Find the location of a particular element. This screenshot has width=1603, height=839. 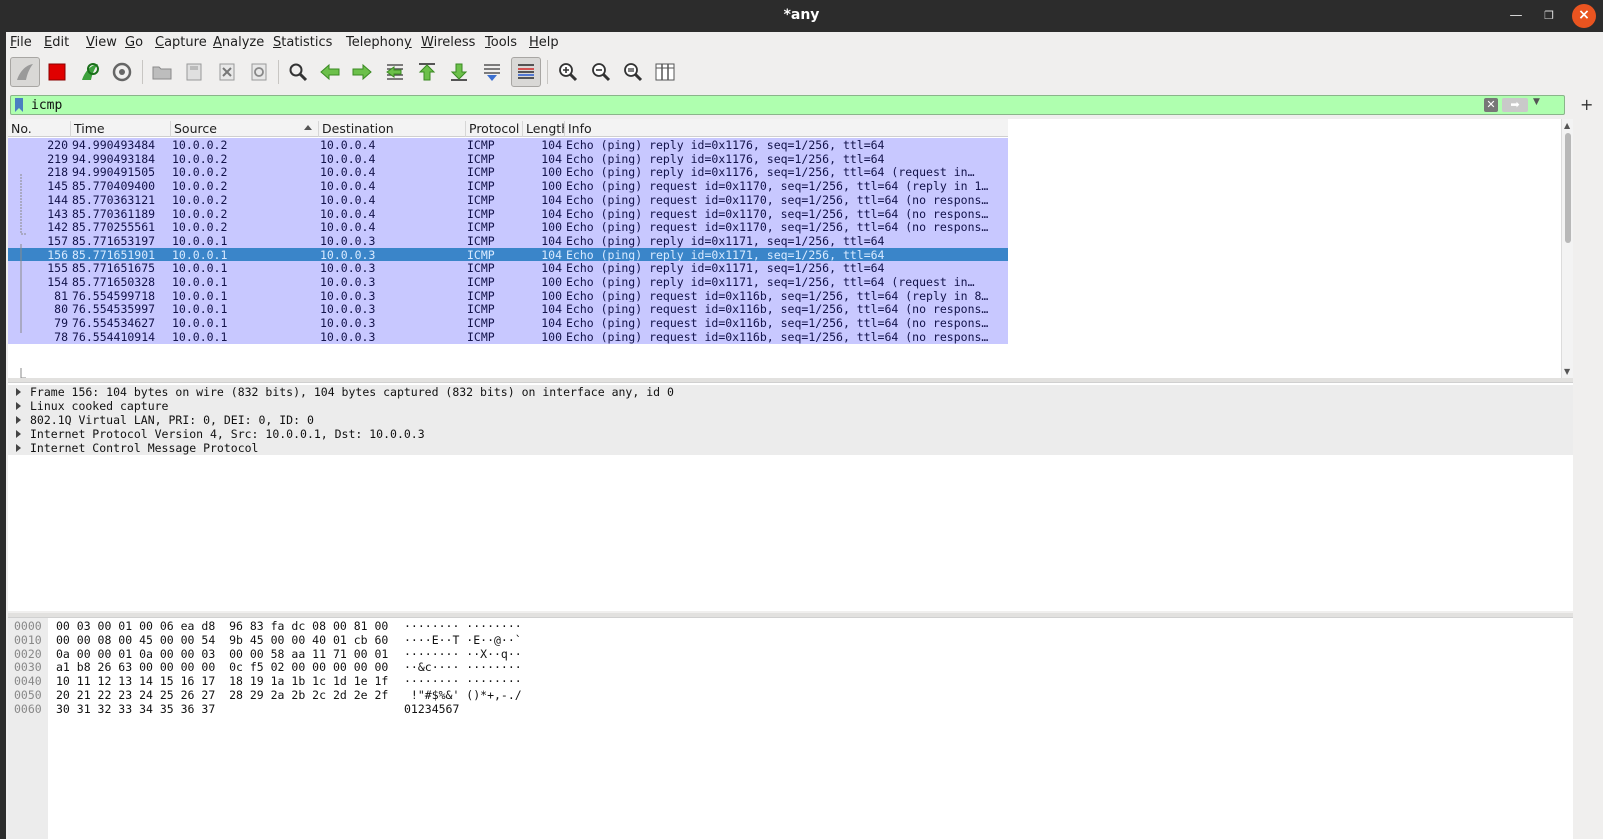

hex-dump-row: 0060 30 31 32 33 34 35 36 37 01234567 is located at coordinates (358, 709).